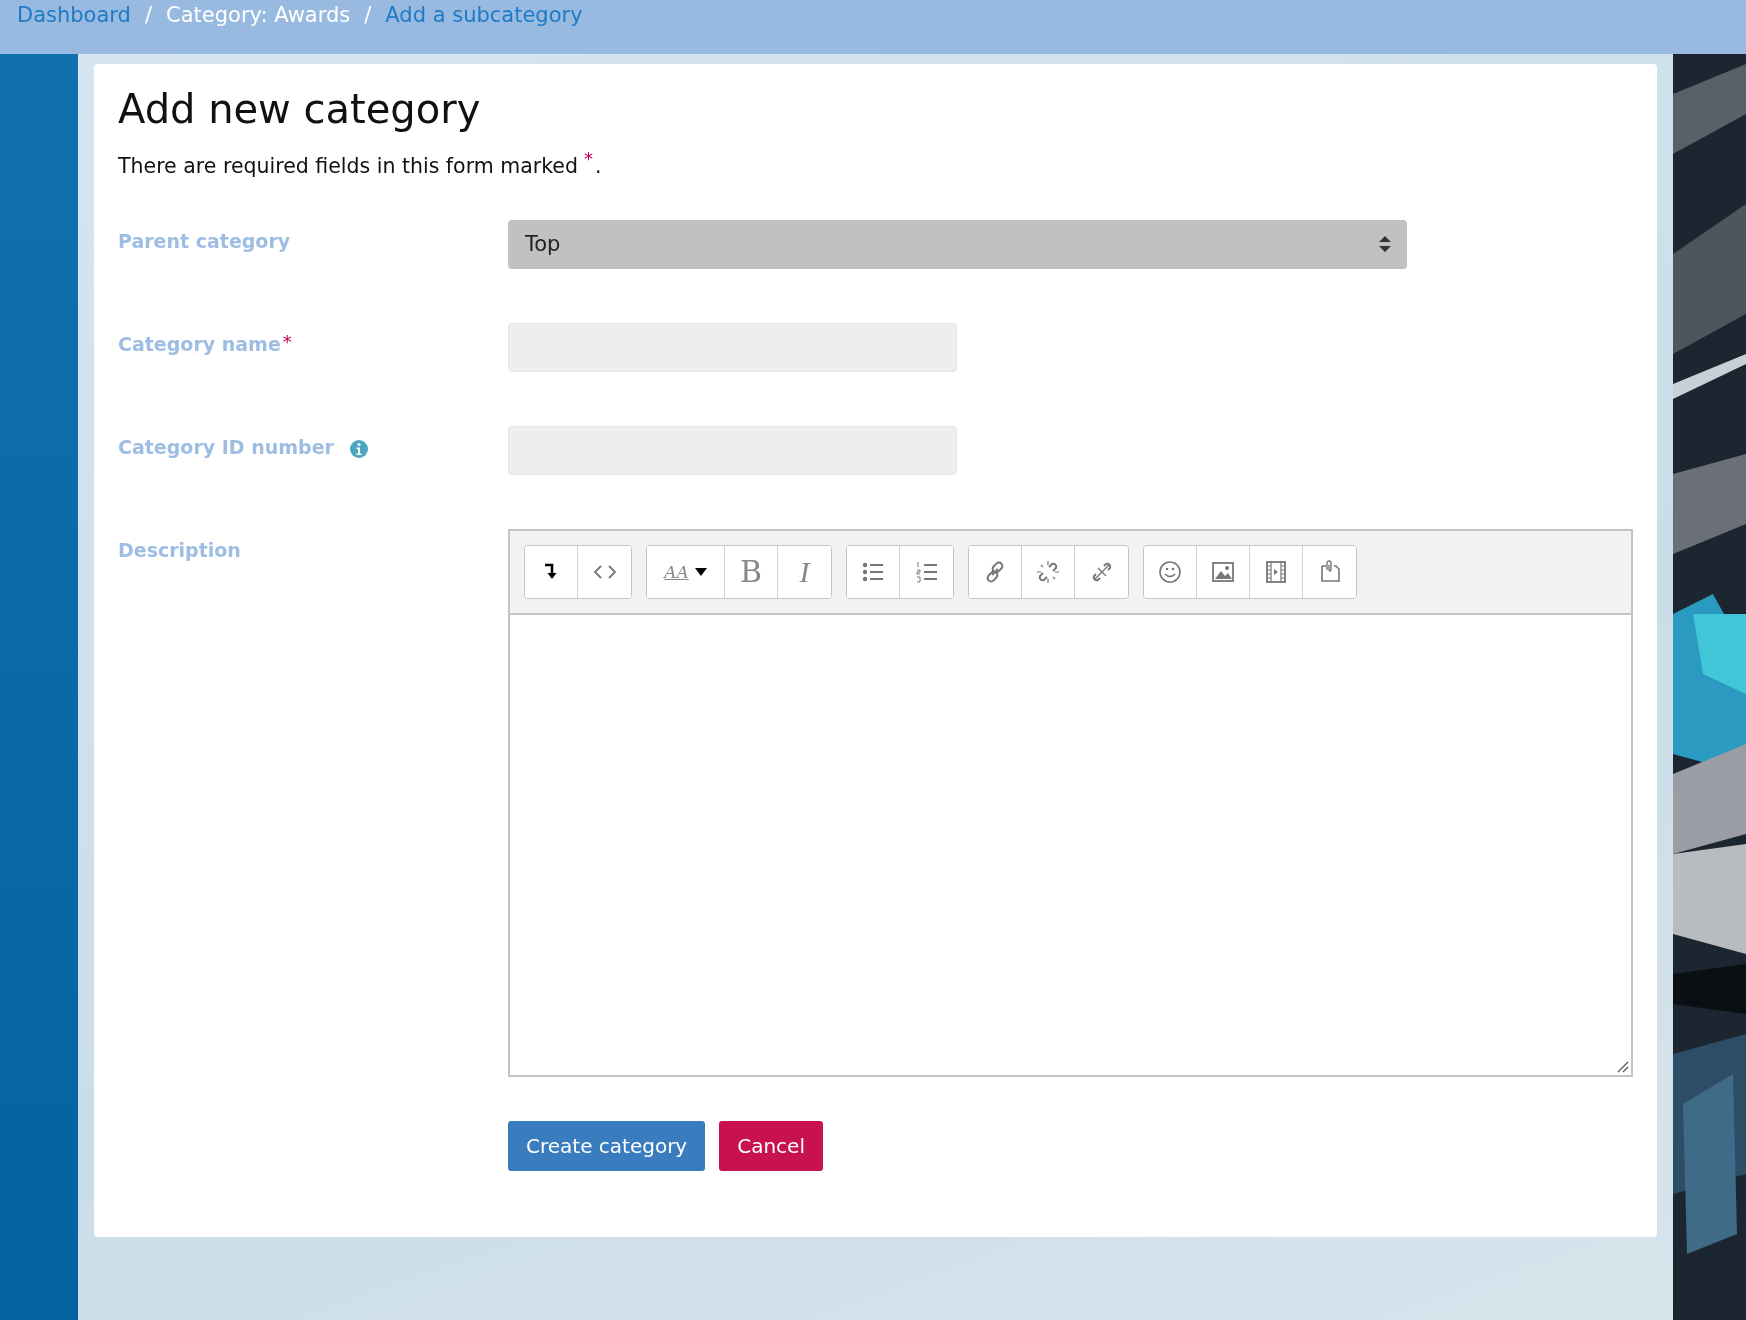  What do you see at coordinates (873, 571) in the screenshot?
I see `bullet-list-button` at bounding box center [873, 571].